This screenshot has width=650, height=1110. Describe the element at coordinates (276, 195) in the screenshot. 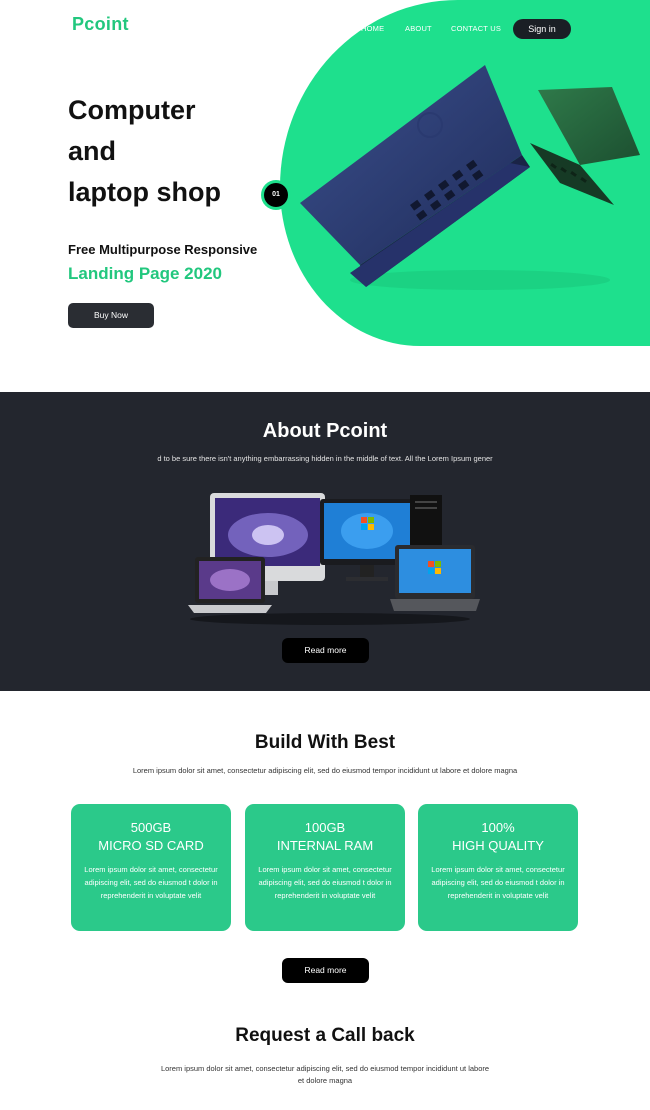

I see `slide-indicator: 01` at that location.